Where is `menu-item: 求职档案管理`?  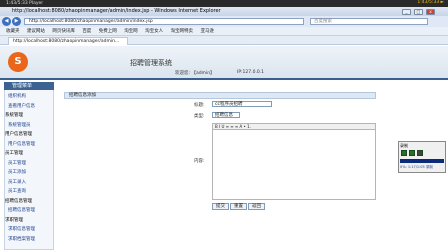
menu-item: 求职档案管理 is located at coordinates (21, 239).